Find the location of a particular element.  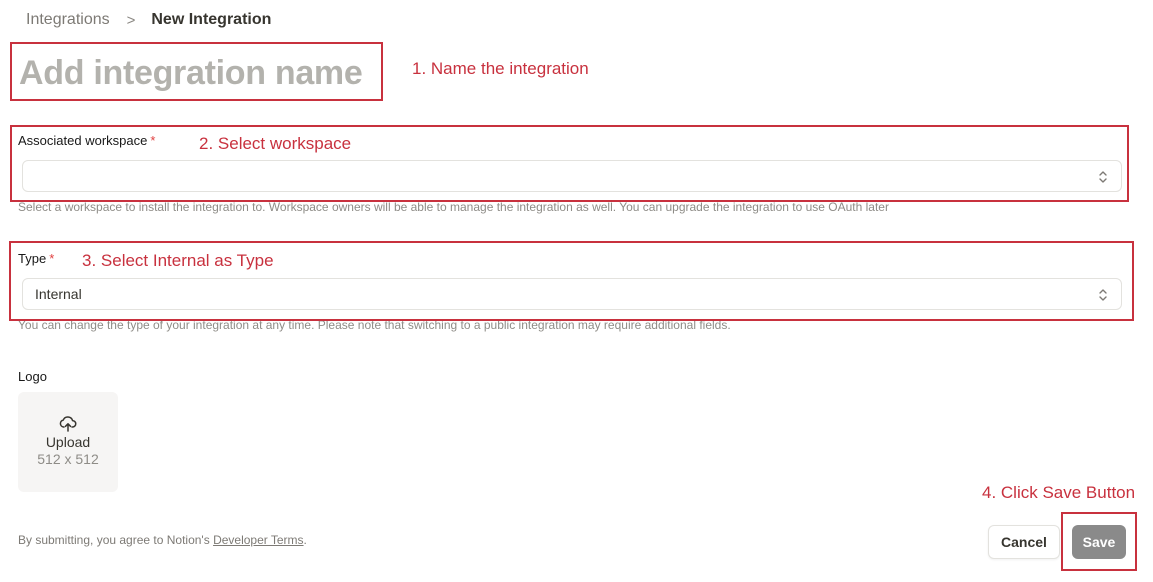

logo-upload-tile: Upload 512 x 512 is located at coordinates (68, 442).